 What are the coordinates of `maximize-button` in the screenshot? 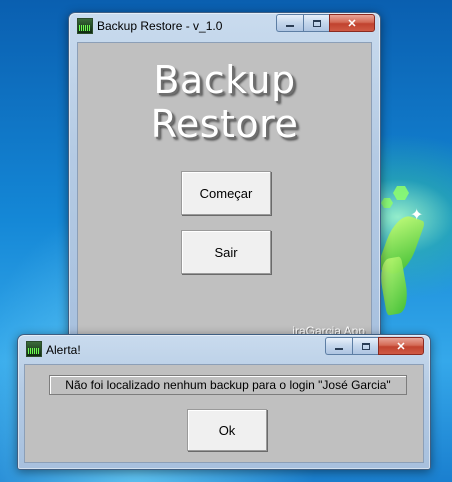 It's located at (316, 23).